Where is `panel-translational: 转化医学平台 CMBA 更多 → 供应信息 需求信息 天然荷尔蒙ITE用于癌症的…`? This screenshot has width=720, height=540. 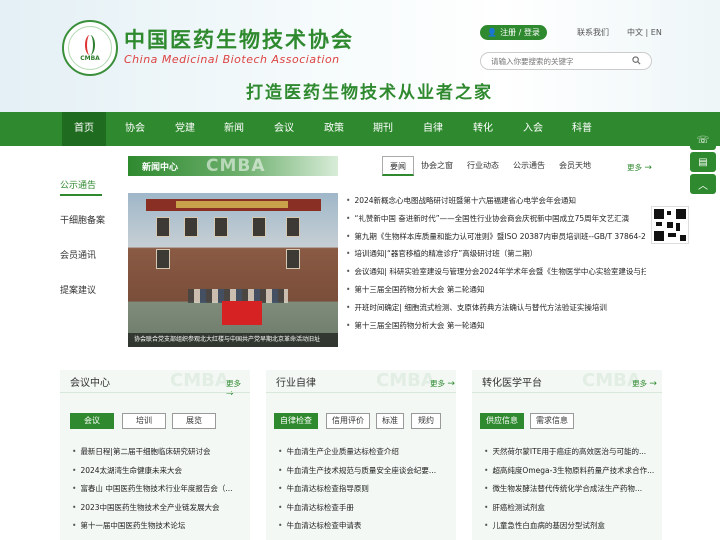 panel-translational: 转化医学平台 CMBA 更多 → 供应信息 需求信息 天然荷尔蒙ITE用于癌症的… is located at coordinates (567, 455).